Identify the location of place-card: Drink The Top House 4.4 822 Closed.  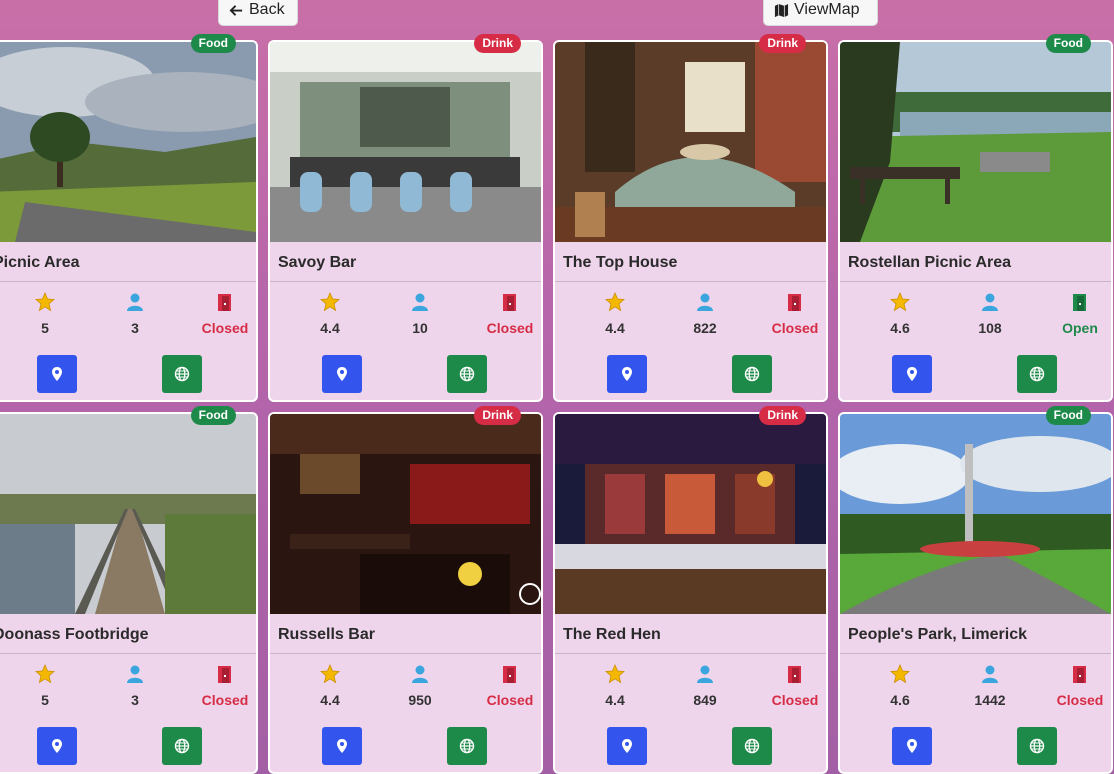
(690, 218).